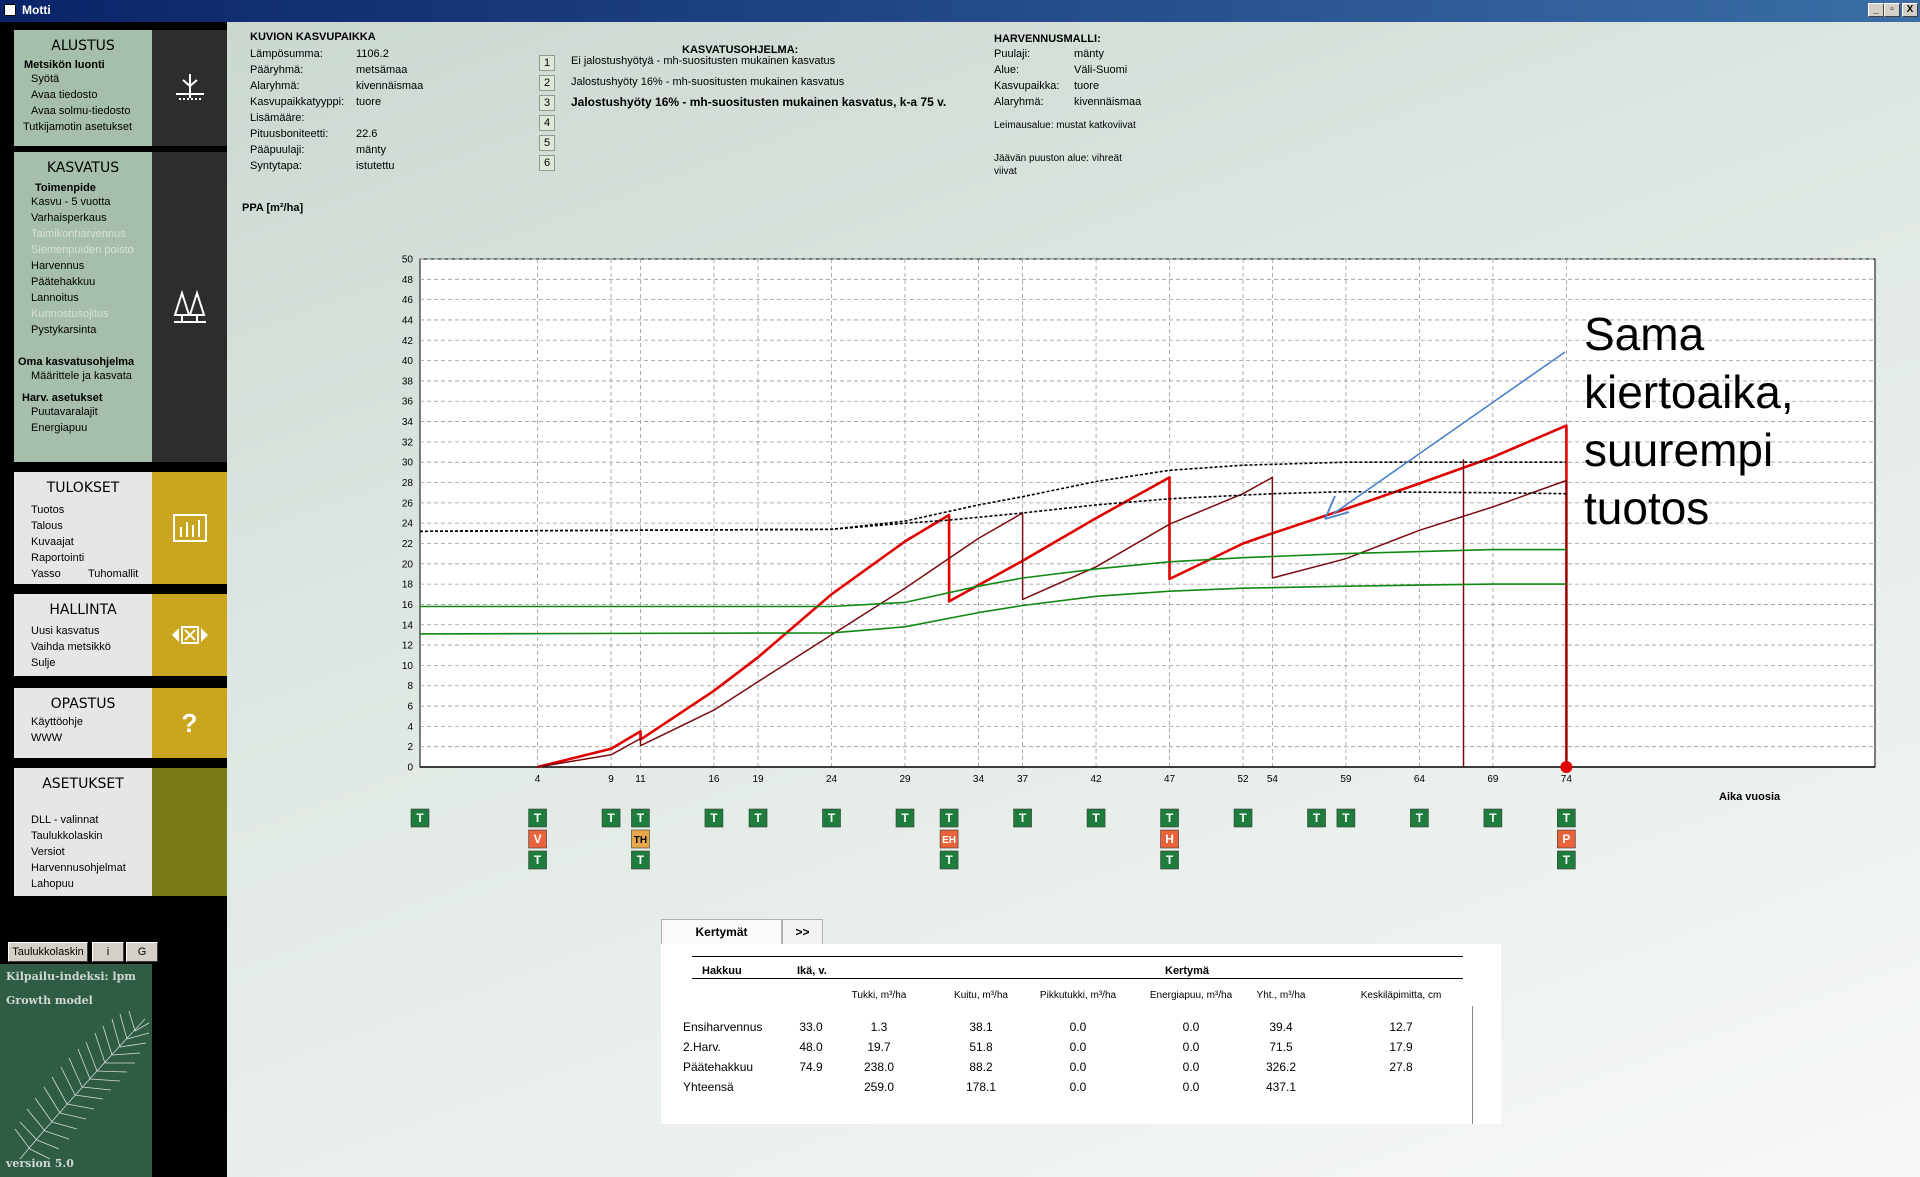  What do you see at coordinates (879, 1047) in the screenshot?
I see `row-value: 19.7` at bounding box center [879, 1047].